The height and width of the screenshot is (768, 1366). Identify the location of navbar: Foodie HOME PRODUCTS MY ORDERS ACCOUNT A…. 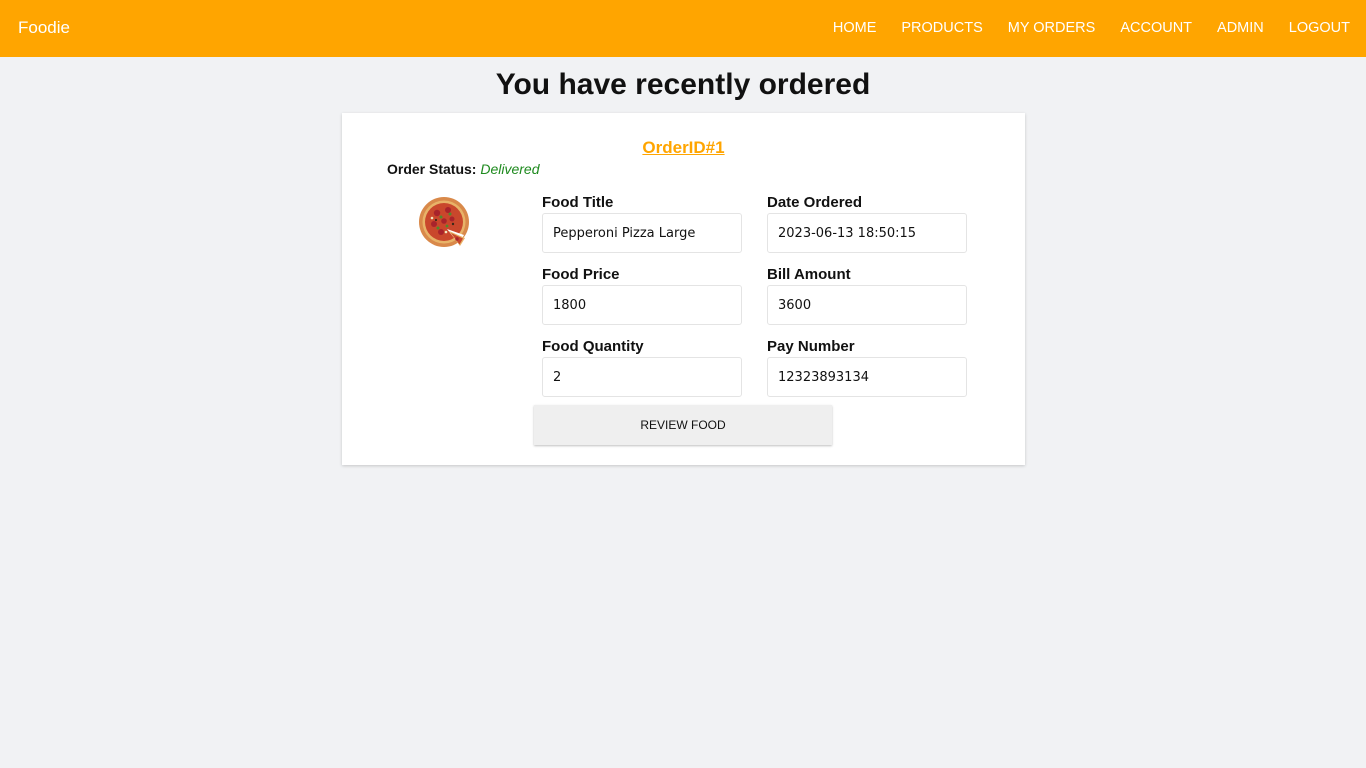
(683, 28).